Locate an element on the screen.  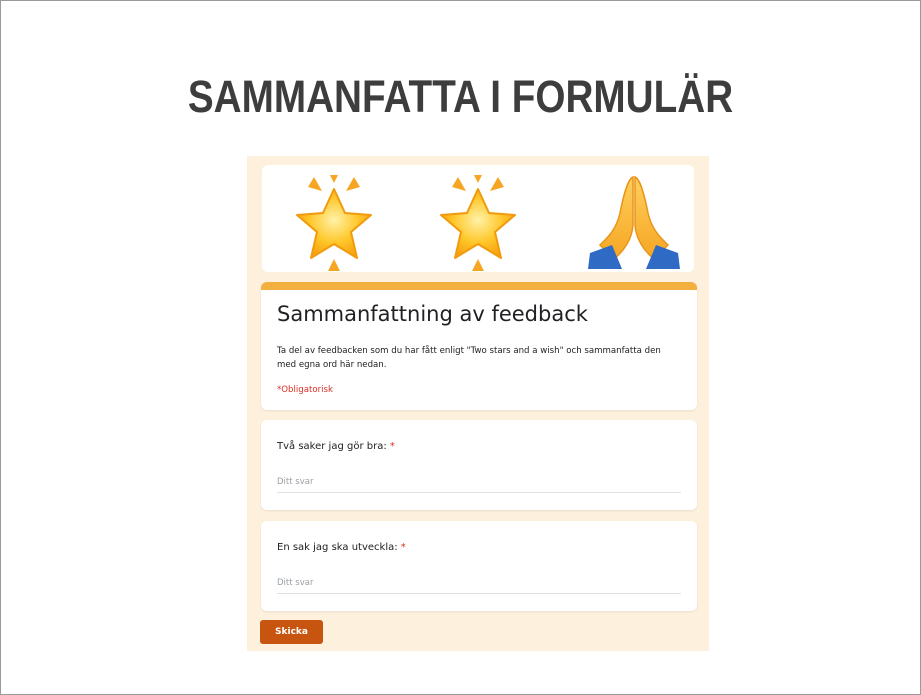
form-banner-image is located at coordinates (478, 218).